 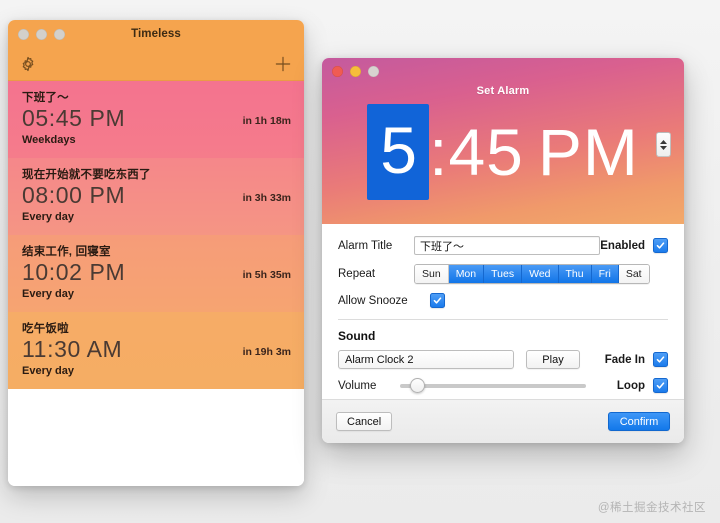 I want to click on fade-in-label: Fade In, so click(x=624, y=359).